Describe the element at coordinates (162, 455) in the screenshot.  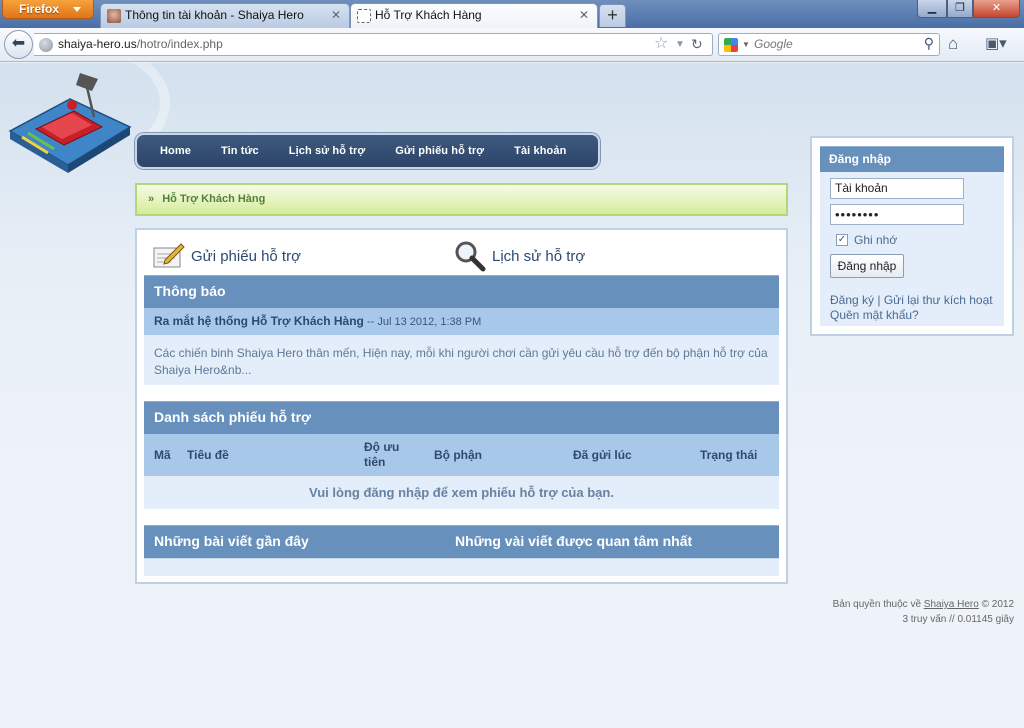
I see `column-id: Mã` at that location.